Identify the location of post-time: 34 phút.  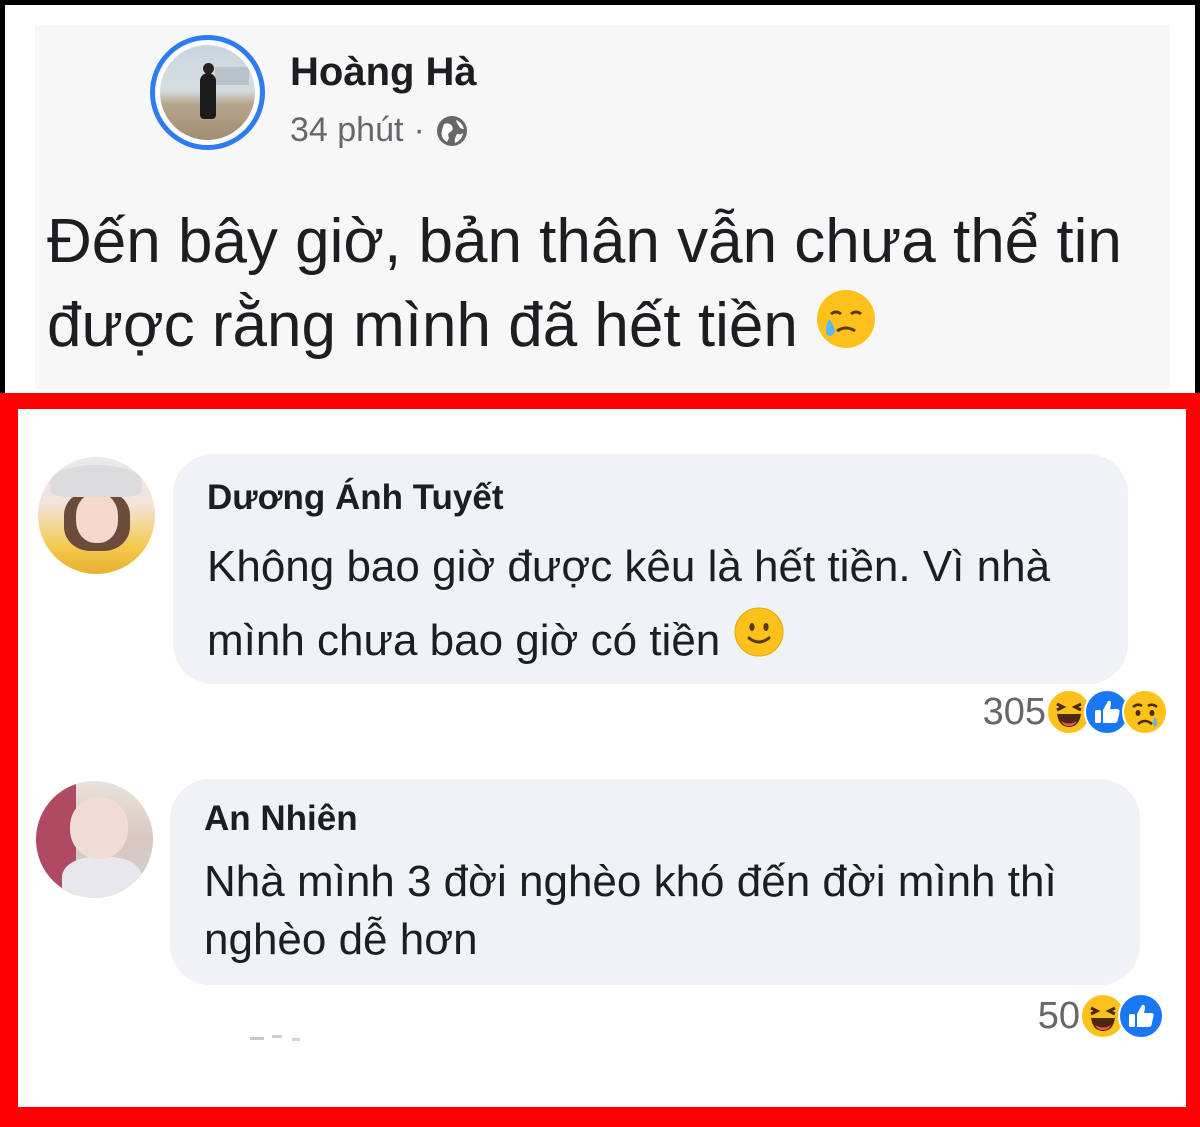
(346, 130).